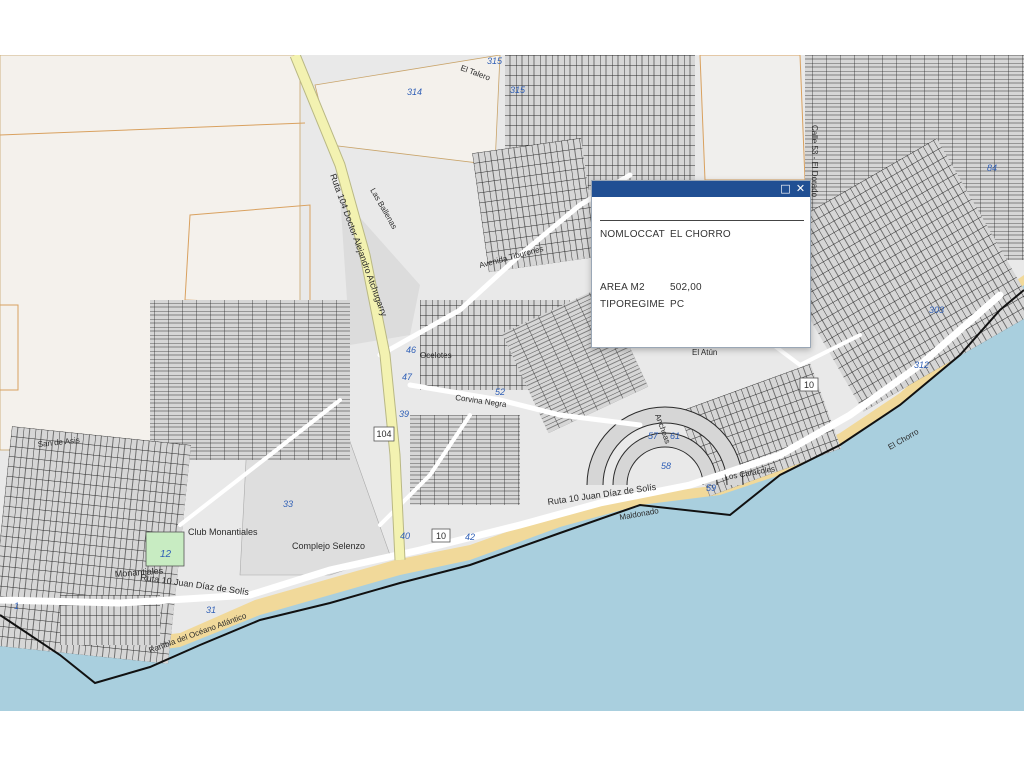  What do you see at coordinates (407, 377) in the screenshot?
I see `svg-text: 47` at bounding box center [407, 377].